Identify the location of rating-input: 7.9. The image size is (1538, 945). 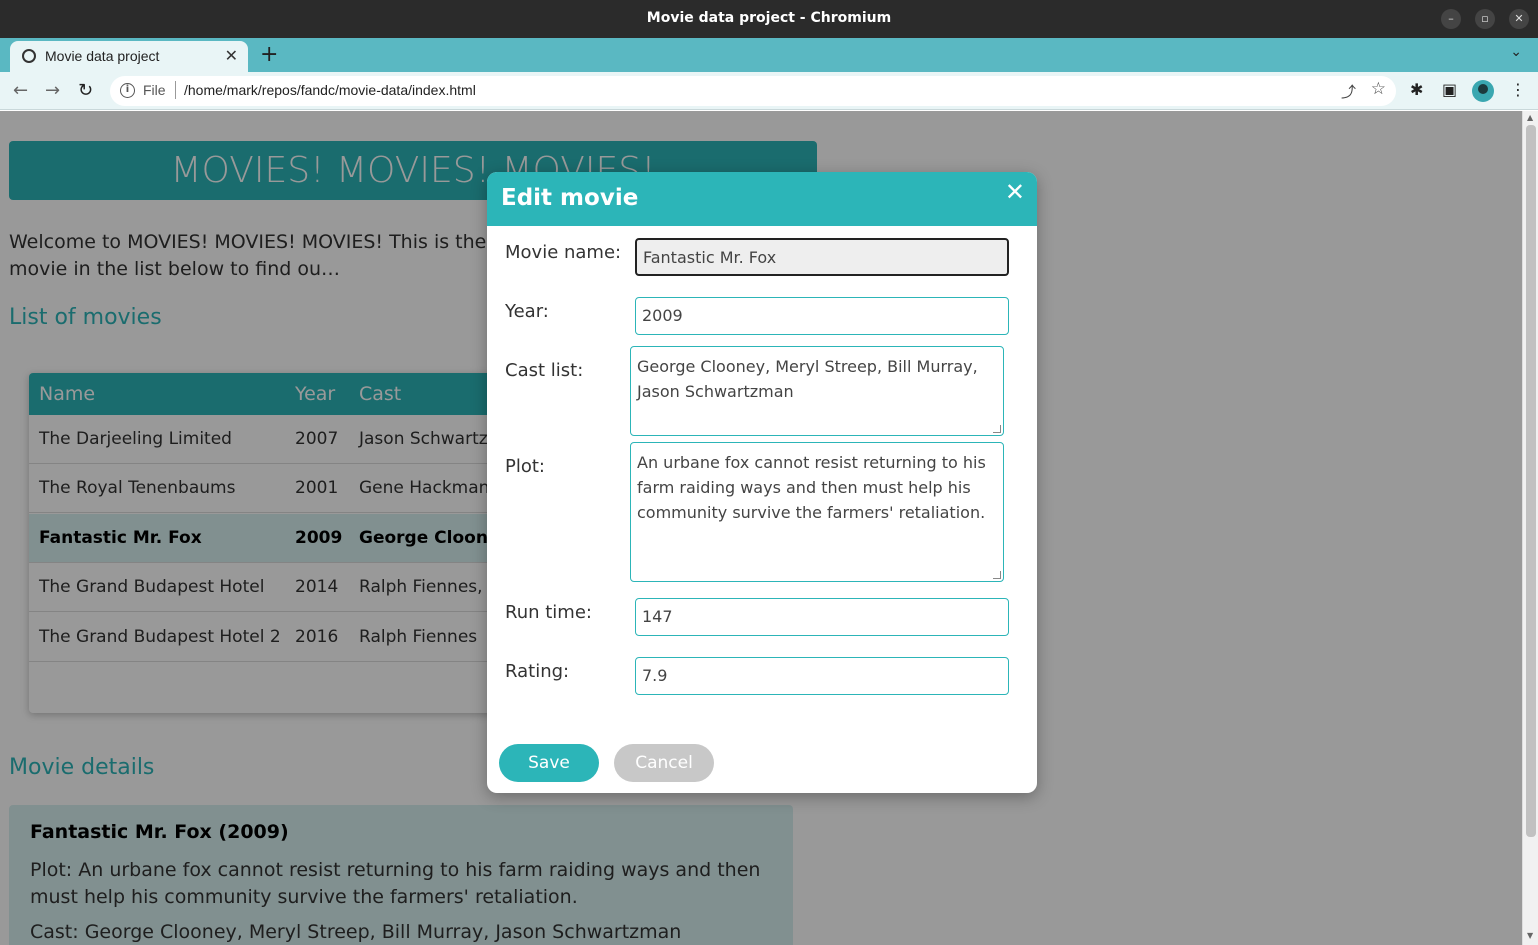
(822, 676).